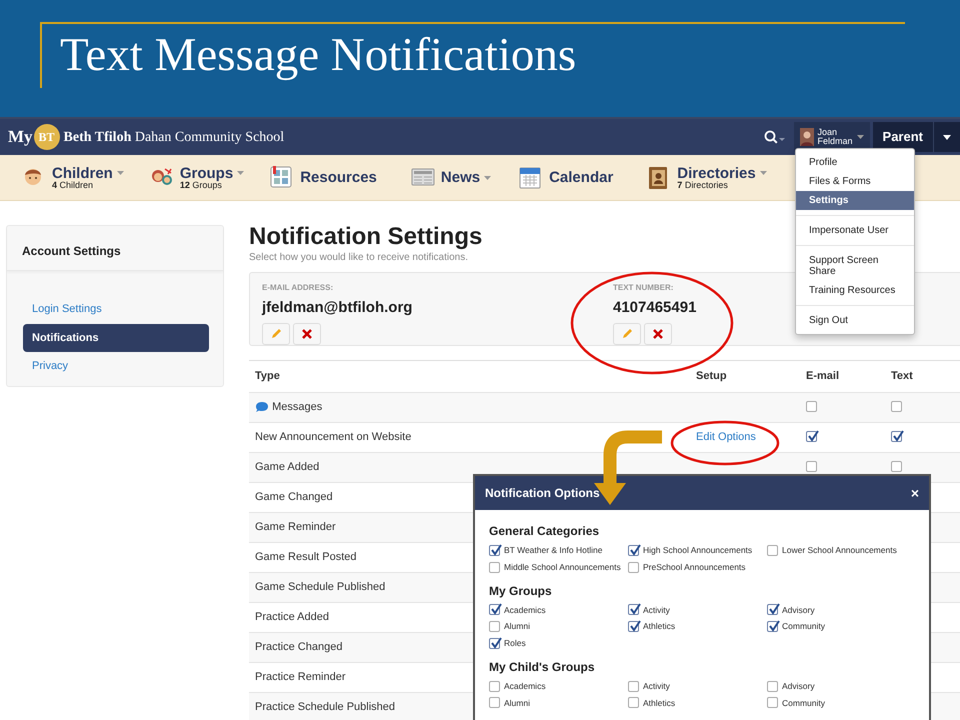  I want to click on field-label: E-MAIL ADDRESS:, so click(298, 288).